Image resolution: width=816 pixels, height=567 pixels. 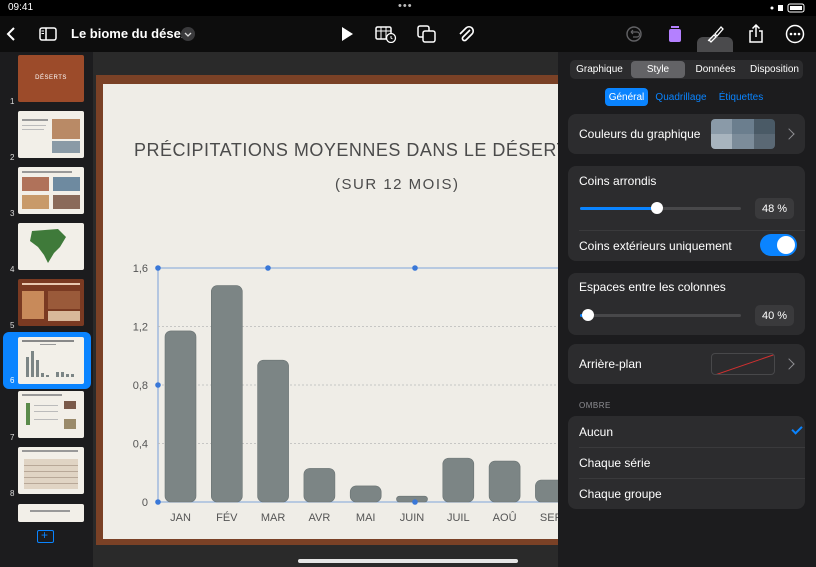 I want to click on status-bar: 09:41 •••, so click(x=408, y=8).